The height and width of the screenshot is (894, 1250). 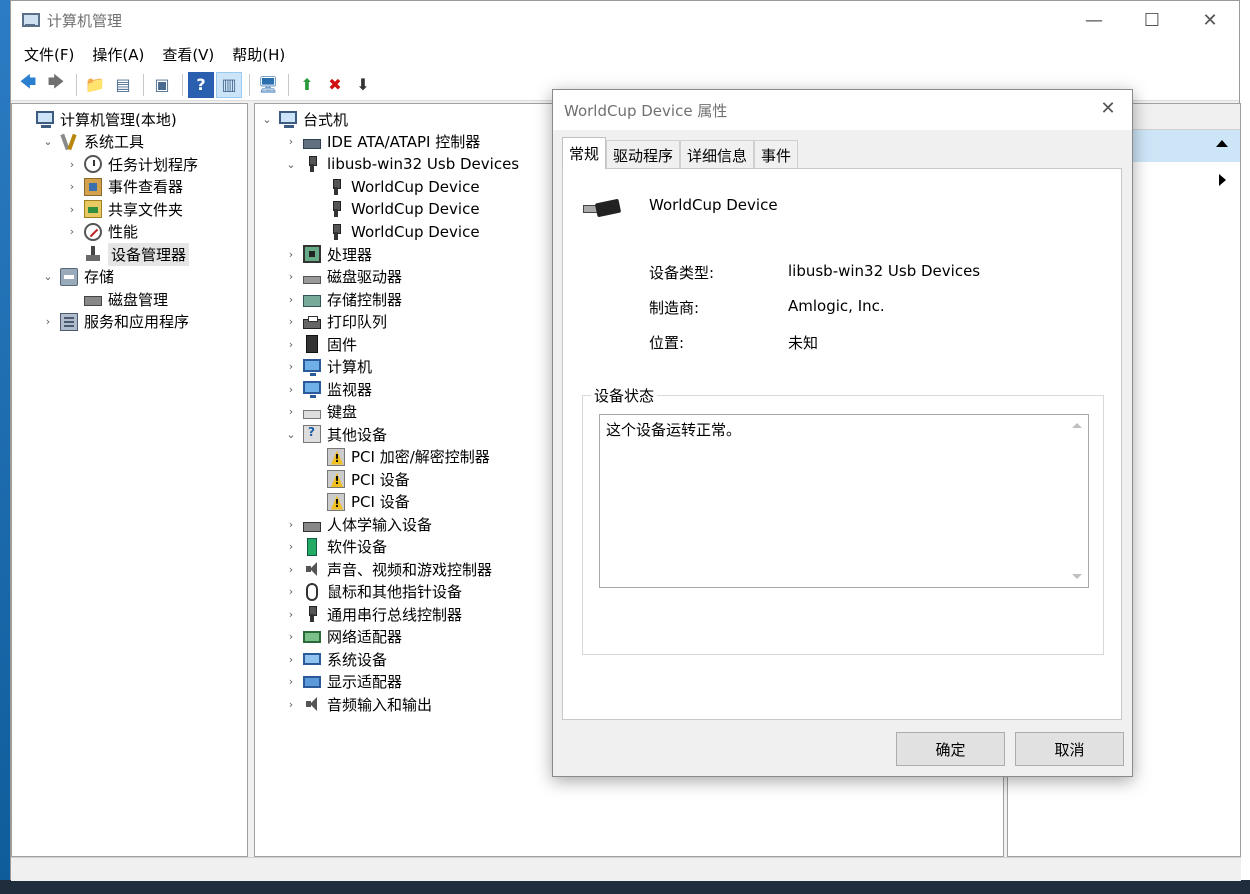 What do you see at coordinates (307, 85) in the screenshot?
I see `update-driver-icon: ⬆` at bounding box center [307, 85].